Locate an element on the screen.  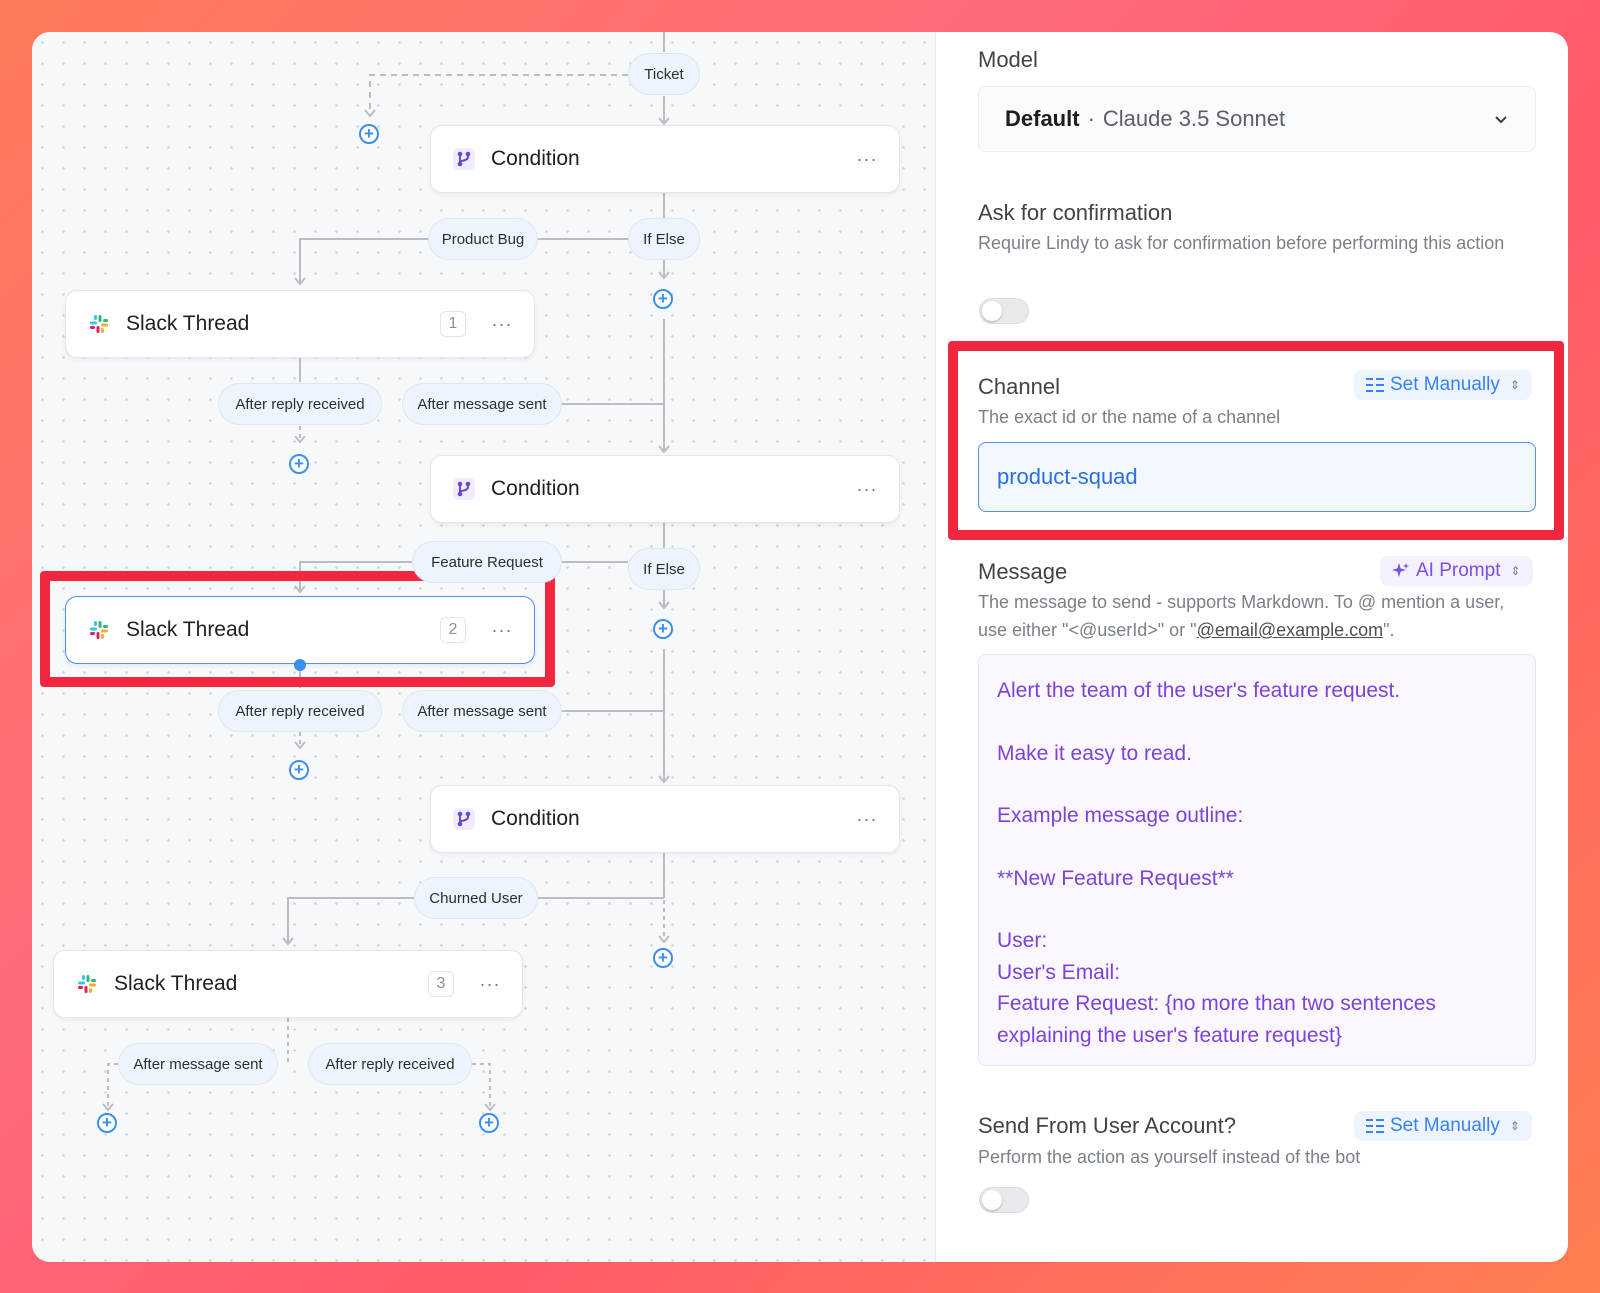
edge-label-feature-request: Feature Request is located at coordinates (487, 562).